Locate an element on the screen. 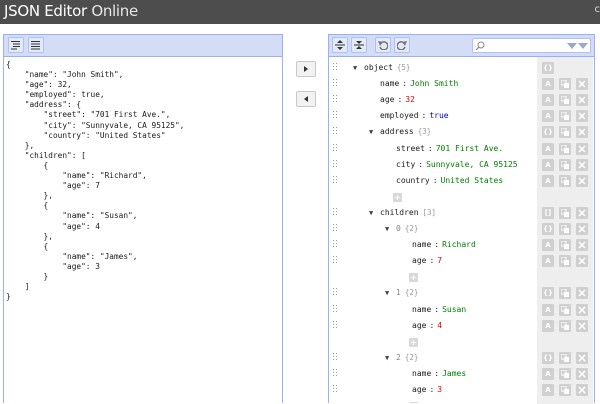 This screenshot has height=404, width=600. redo-button is located at coordinates (402, 45).